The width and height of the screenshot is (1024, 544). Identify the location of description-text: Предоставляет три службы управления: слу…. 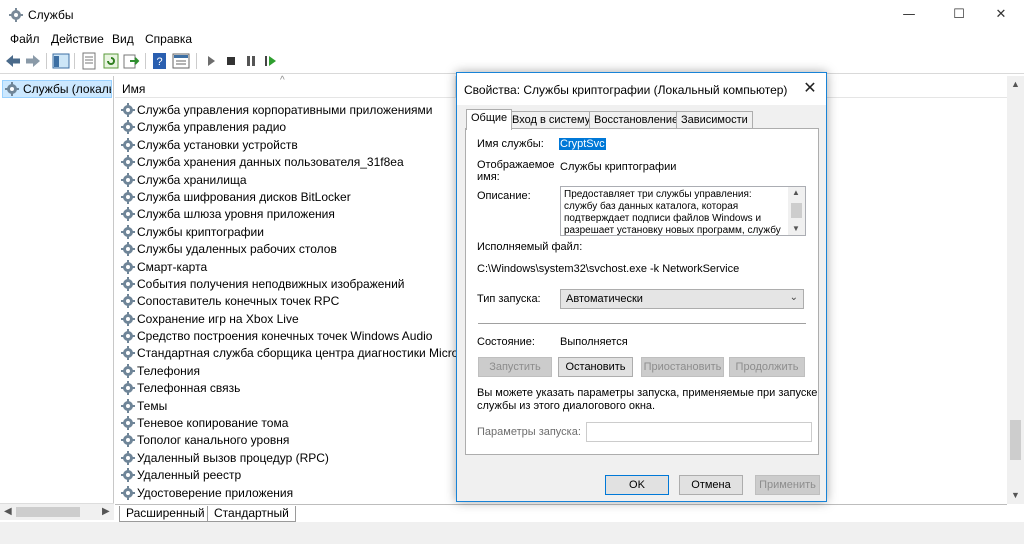
(672, 212).